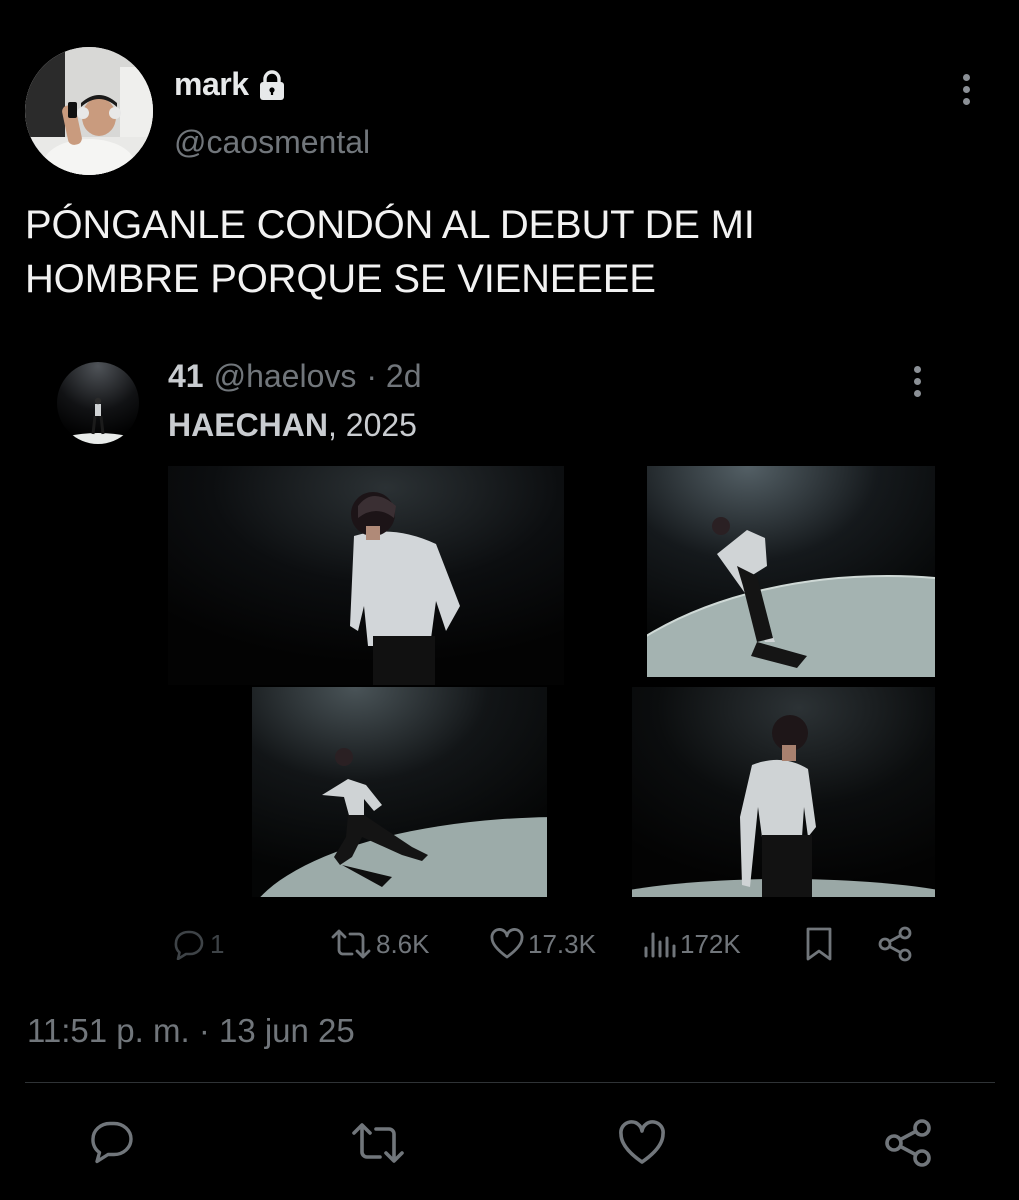 The height and width of the screenshot is (1200, 1019). Describe the element at coordinates (372, 425) in the screenshot. I see `quoted-text-rest: , 2025` at that location.